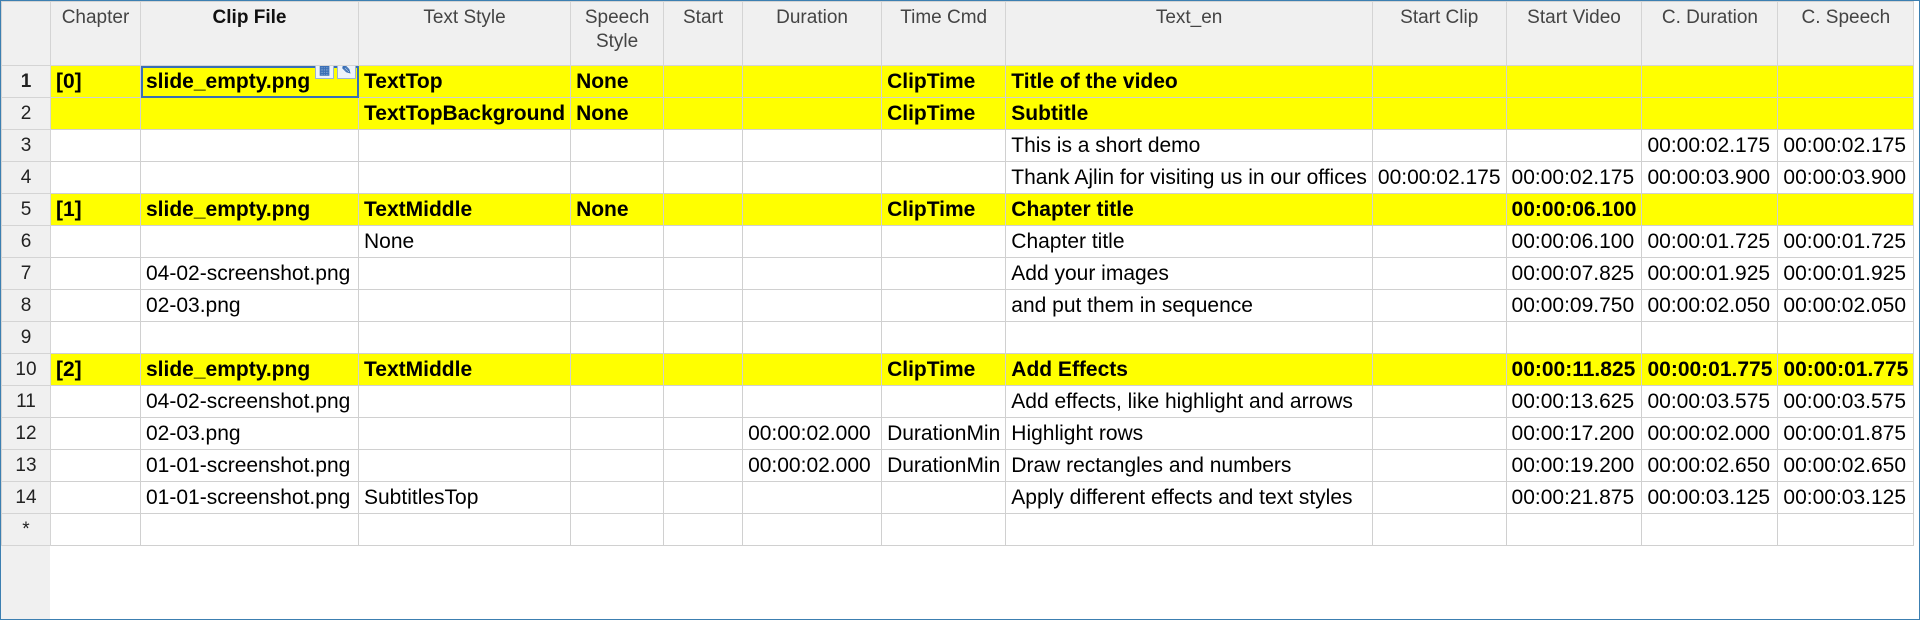  I want to click on cell-chapter: [0], so click(95, 81).